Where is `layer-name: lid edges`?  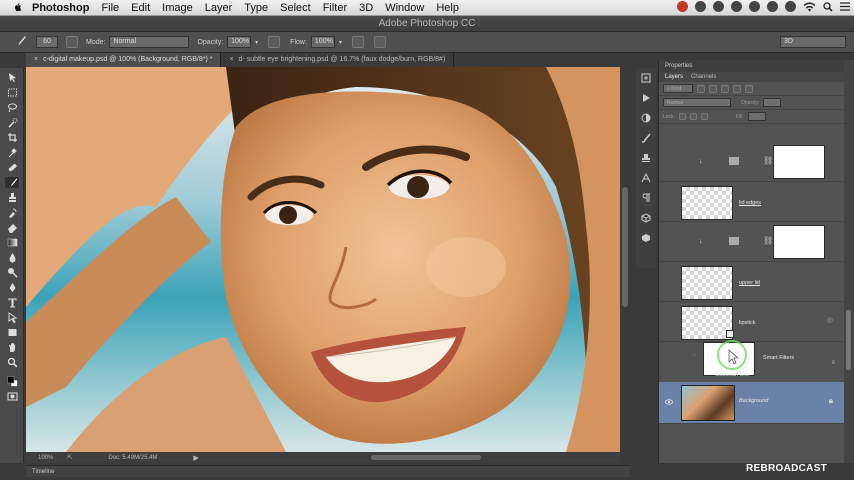
layer-name: lid edges is located at coordinates (750, 203).